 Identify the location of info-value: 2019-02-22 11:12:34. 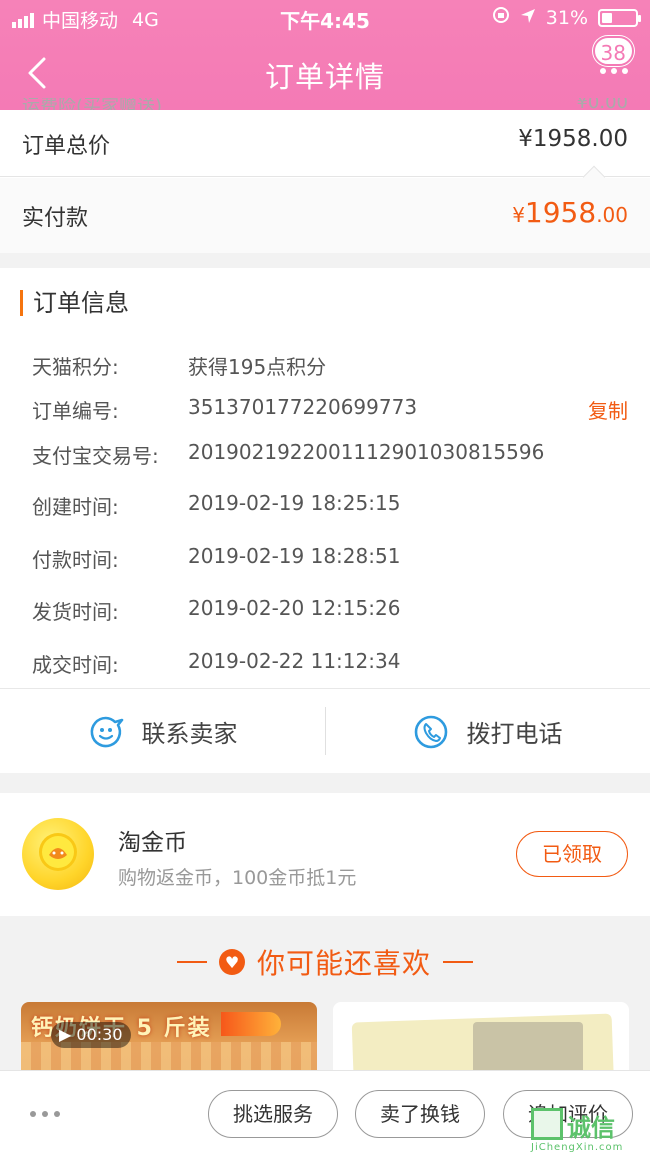
(294, 661).